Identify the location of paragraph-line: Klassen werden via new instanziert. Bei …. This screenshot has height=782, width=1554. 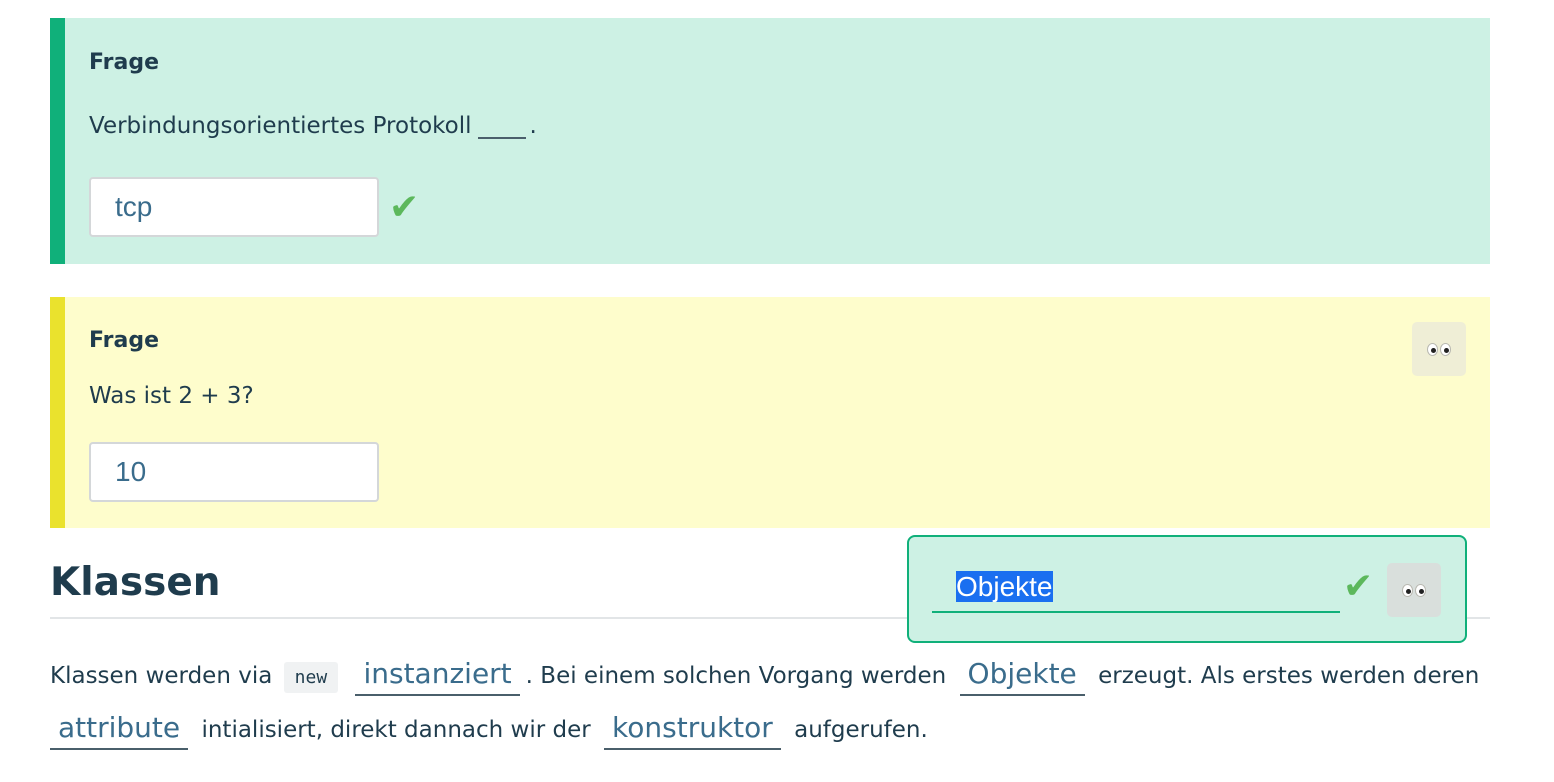
(764, 676).